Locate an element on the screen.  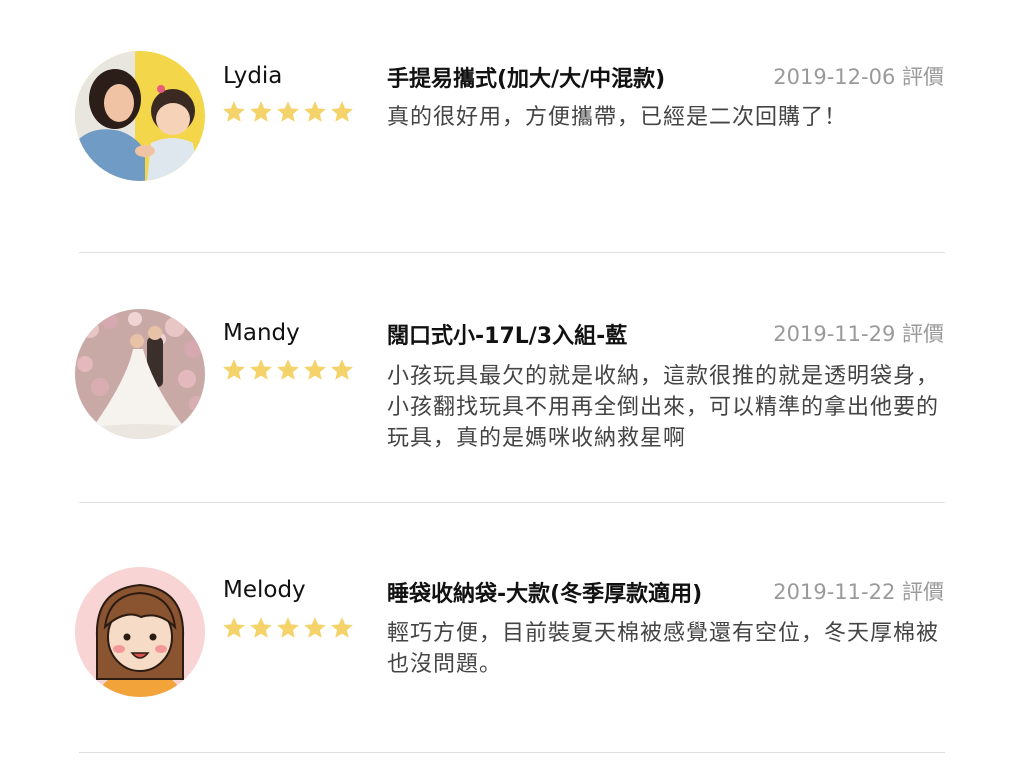
product-name: 睡袋收納袋-大款(冬季厚款適用) is located at coordinates (545, 594).